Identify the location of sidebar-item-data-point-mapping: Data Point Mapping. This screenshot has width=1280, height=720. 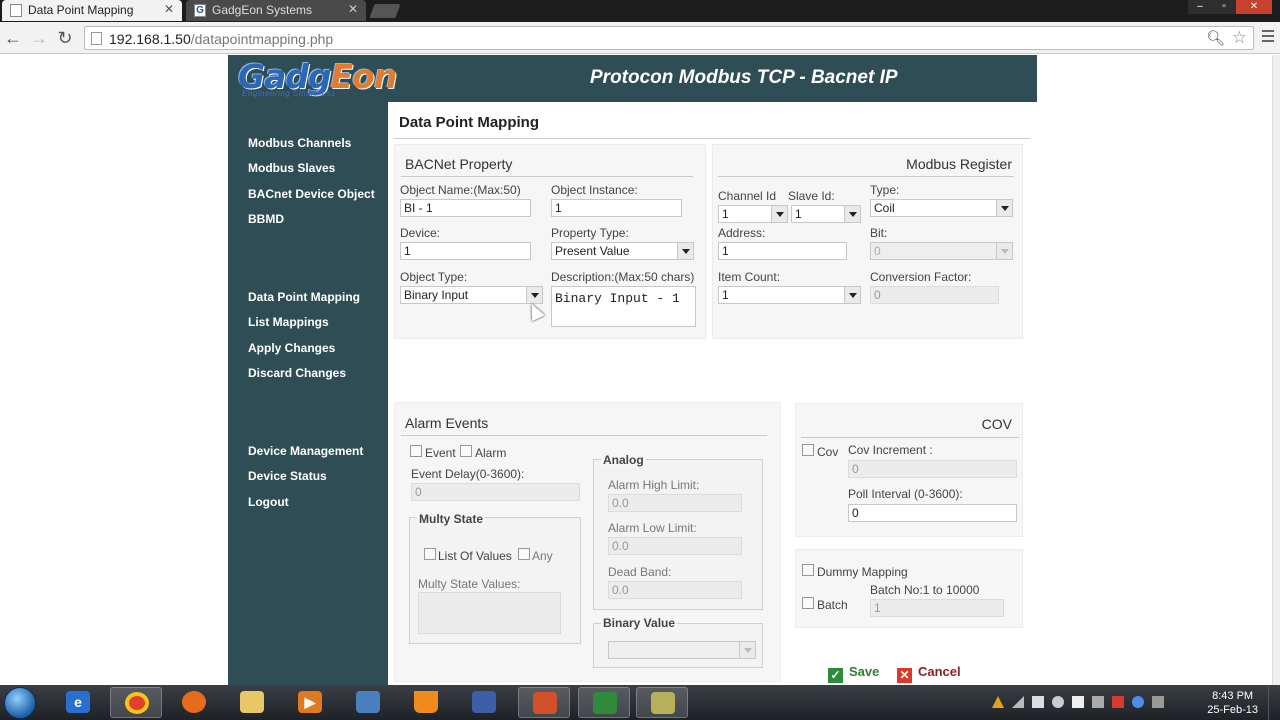
(304, 297).